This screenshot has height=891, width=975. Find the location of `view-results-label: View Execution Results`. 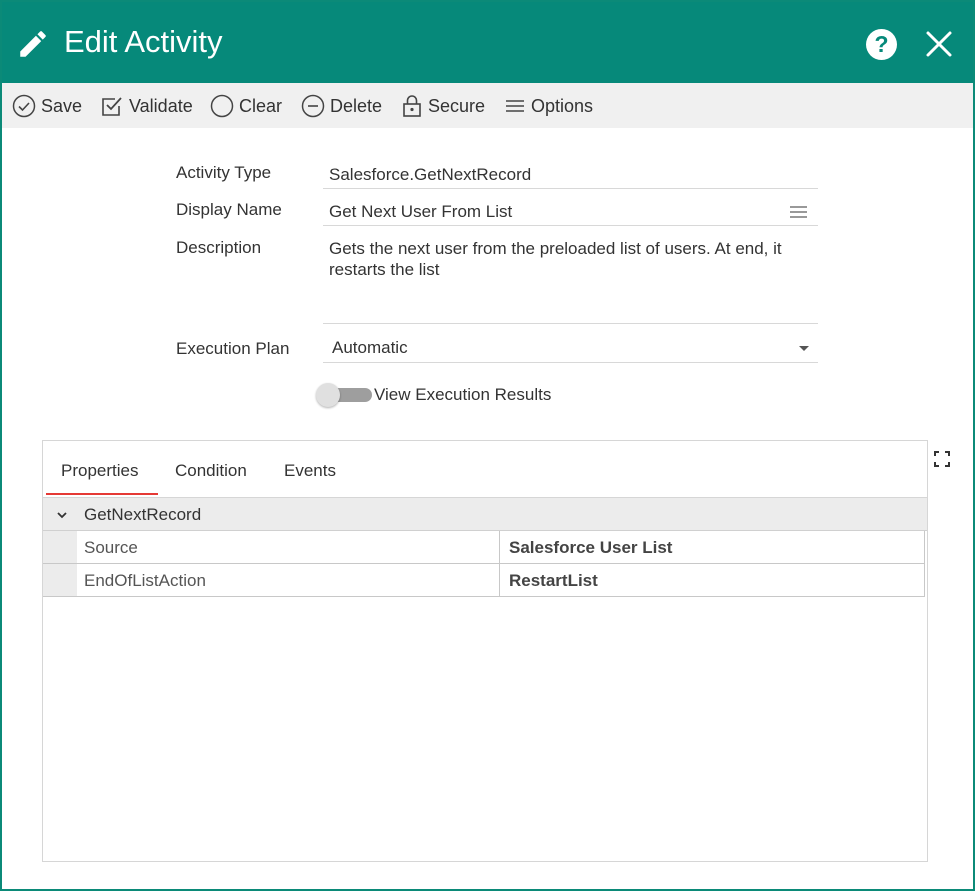

view-results-label: View Execution Results is located at coordinates (463, 394).